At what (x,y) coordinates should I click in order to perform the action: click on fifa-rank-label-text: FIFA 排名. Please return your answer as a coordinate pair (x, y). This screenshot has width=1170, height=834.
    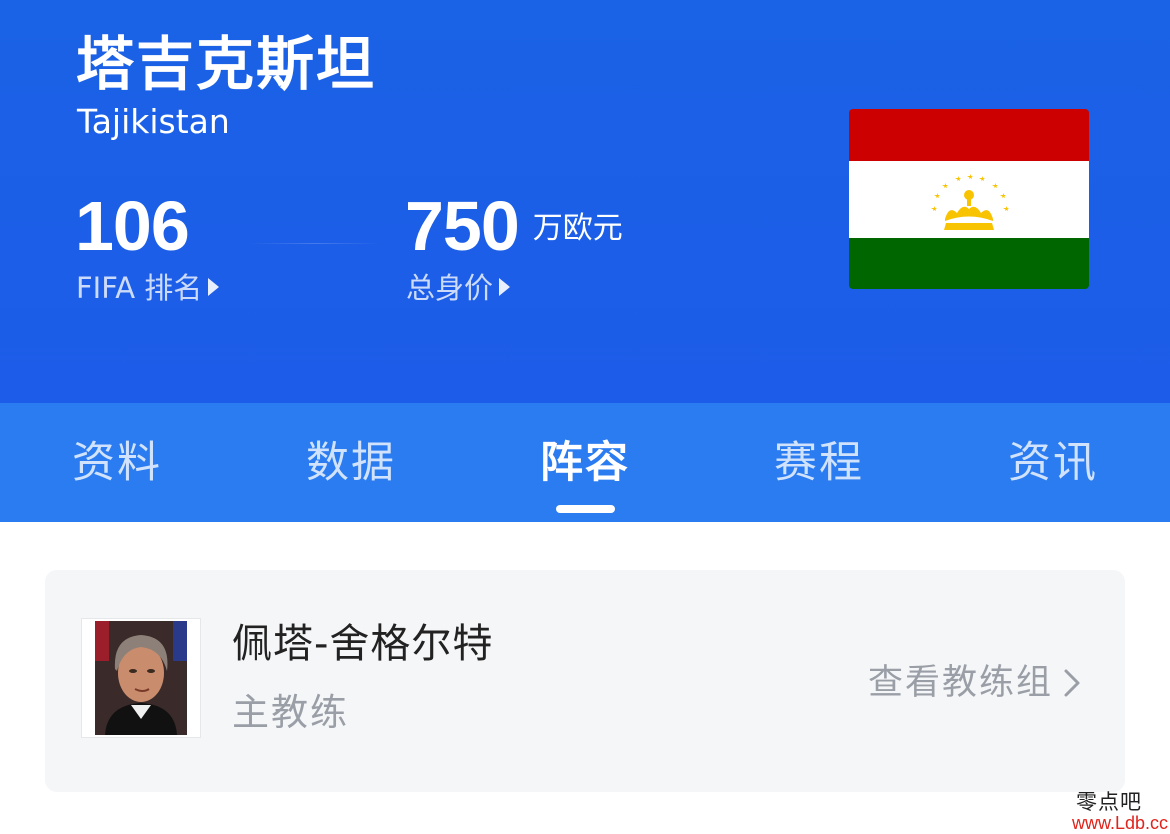
    Looking at the image, I should click on (139, 288).